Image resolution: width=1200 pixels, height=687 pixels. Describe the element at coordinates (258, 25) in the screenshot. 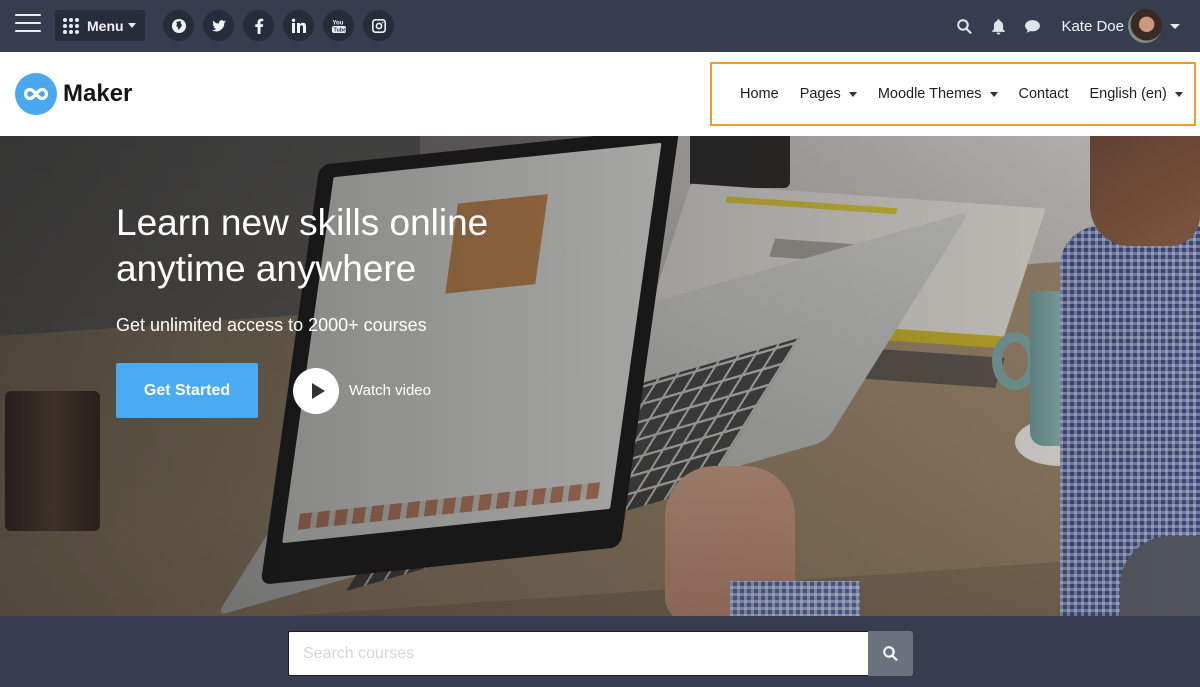

I see `facebook-icon` at that location.